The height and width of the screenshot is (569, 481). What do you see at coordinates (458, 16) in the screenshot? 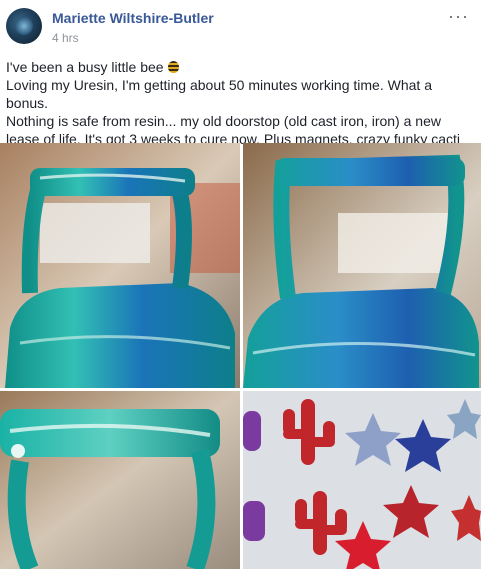
I see `more-options-icon: ···` at bounding box center [458, 16].